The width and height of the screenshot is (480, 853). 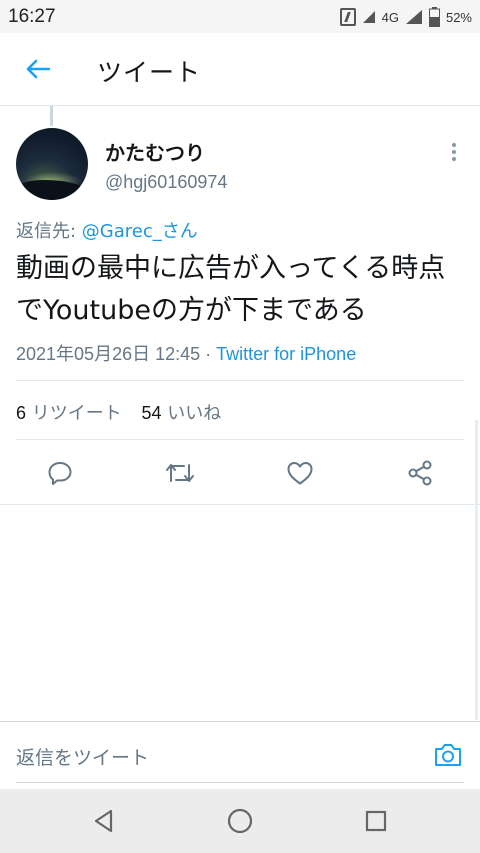 I want to click on tweet-text: 動画の最中に広告が入ってくる時点でYoutubeの方が下まである, so click(x=231, y=289).